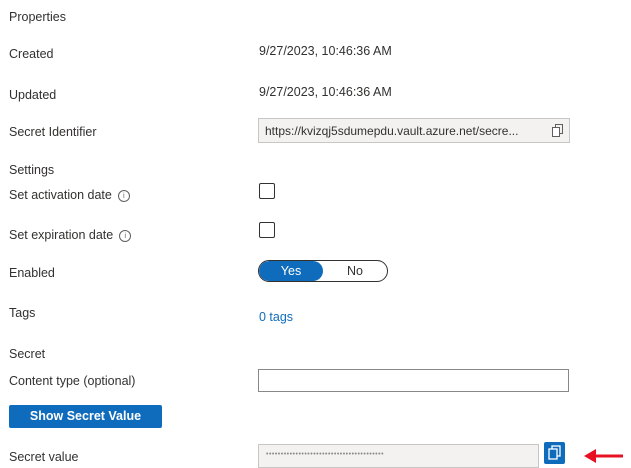 Image resolution: width=631 pixels, height=468 pixels. What do you see at coordinates (61, 235) in the screenshot?
I see `expiration-label-text: Set expiration date` at bounding box center [61, 235].